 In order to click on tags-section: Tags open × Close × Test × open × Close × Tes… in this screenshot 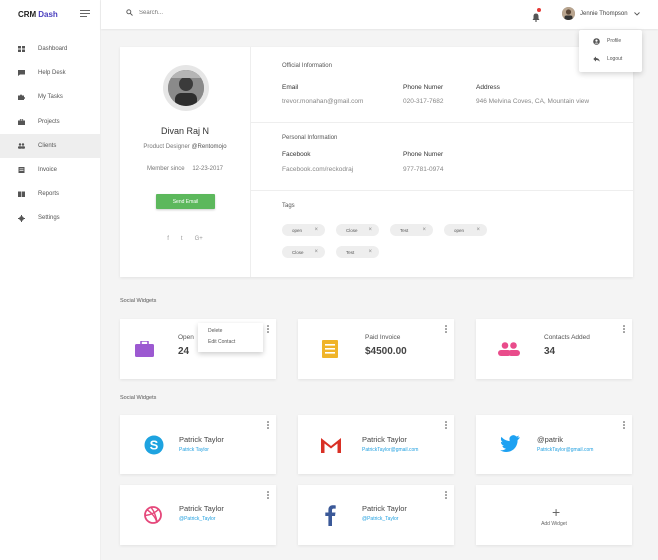, I will do `click(442, 234)`.